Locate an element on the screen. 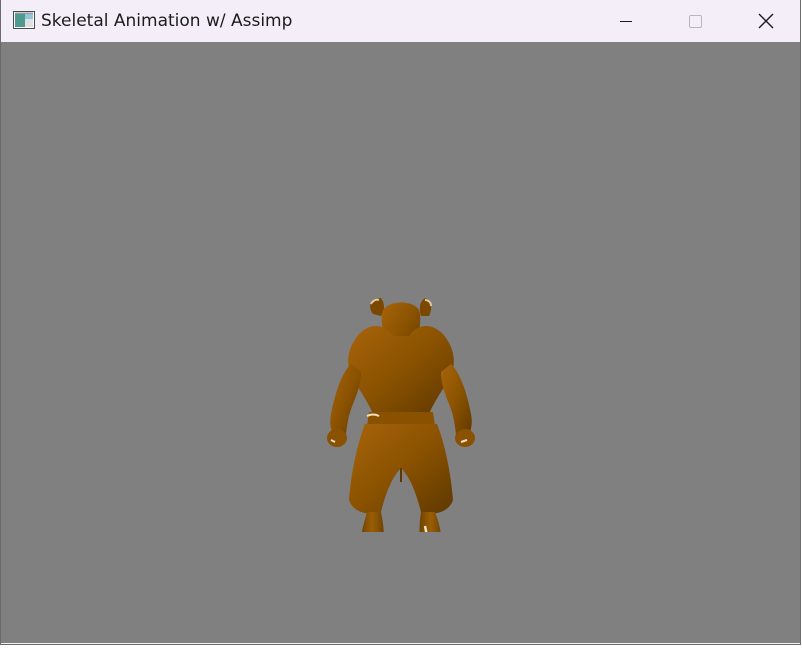 Image resolution: width=802 pixels, height=648 pixels. title-bar: Skeletal Animation w/ Assimp is located at coordinates (400, 21).